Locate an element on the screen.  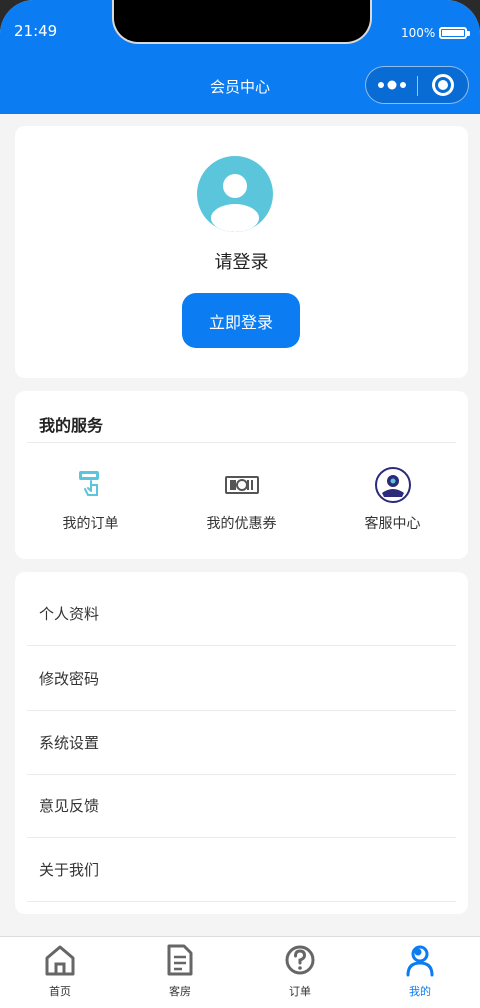
login-prompt: 请登录 is located at coordinates (241, 262).